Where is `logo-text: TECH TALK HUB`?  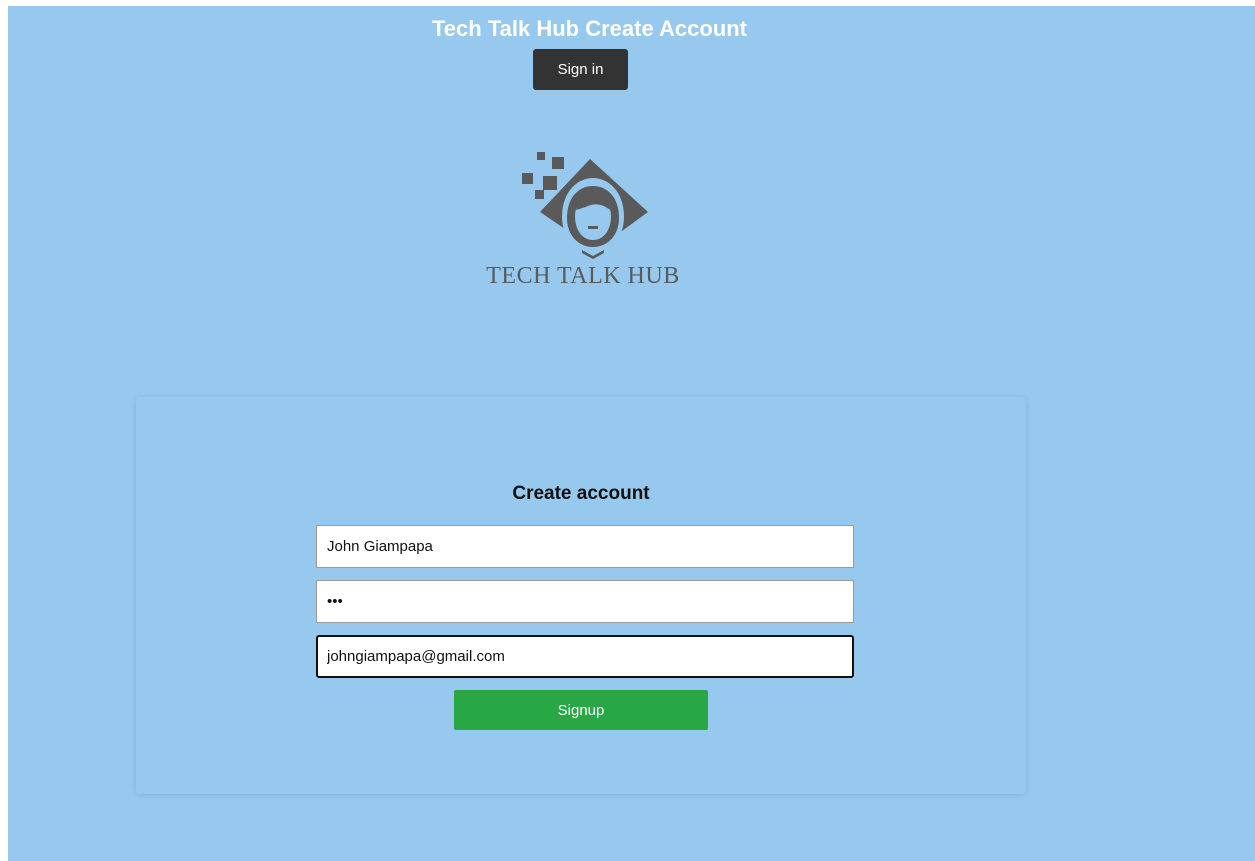 logo-text: TECH TALK HUB is located at coordinates (583, 276).